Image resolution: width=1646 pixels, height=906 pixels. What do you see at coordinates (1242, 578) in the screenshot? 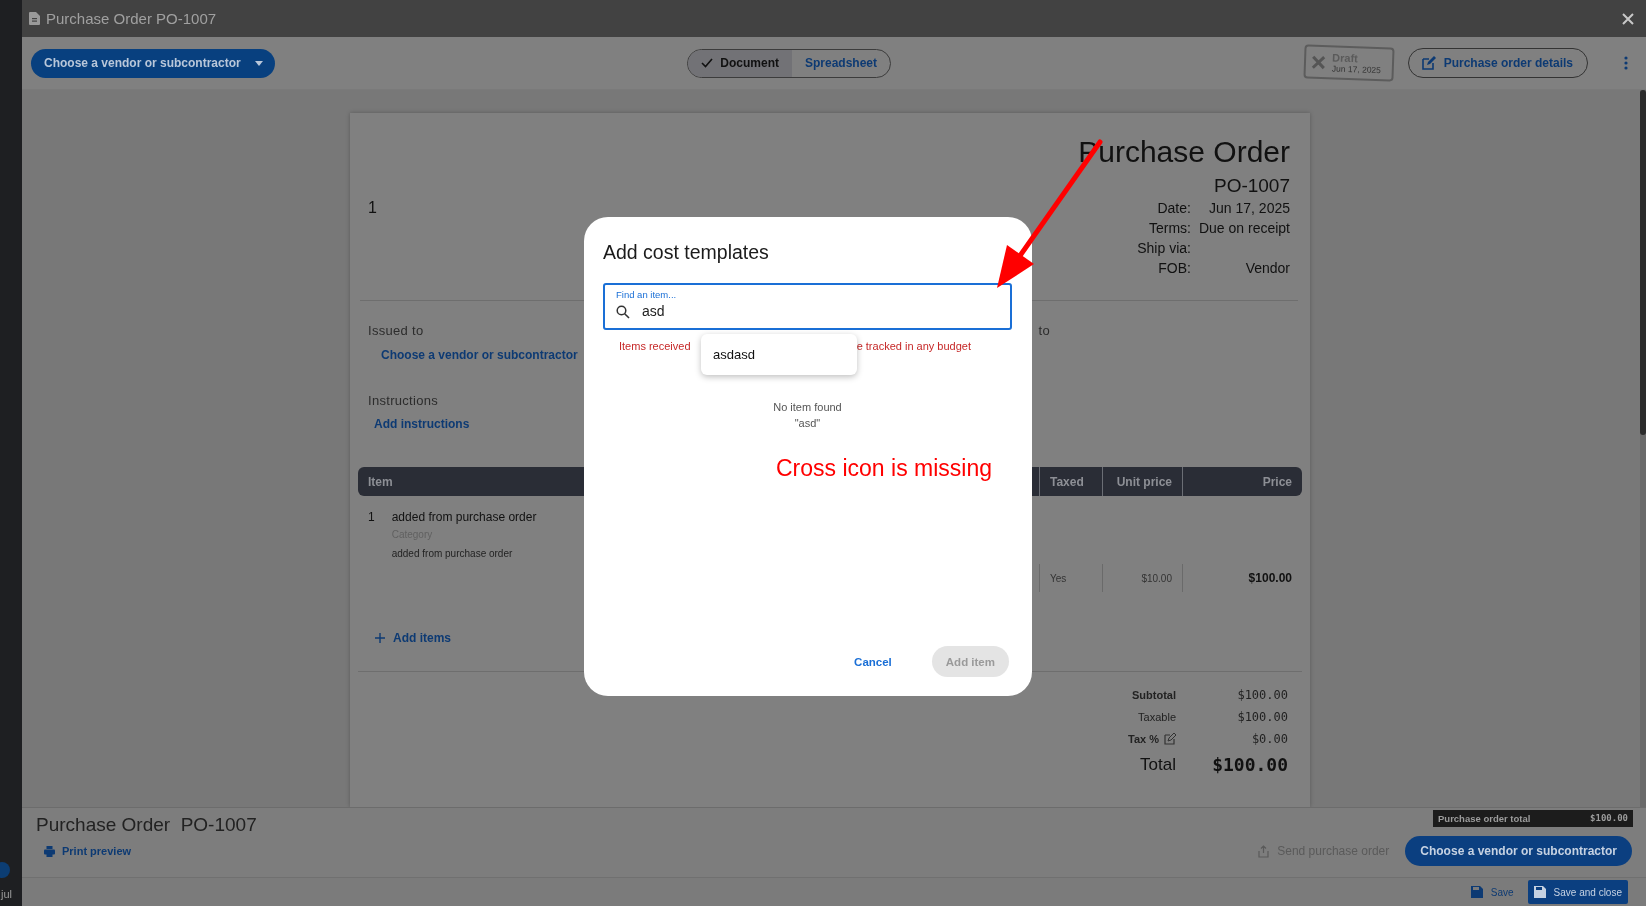
I see `table-cell: $100.00` at bounding box center [1242, 578].